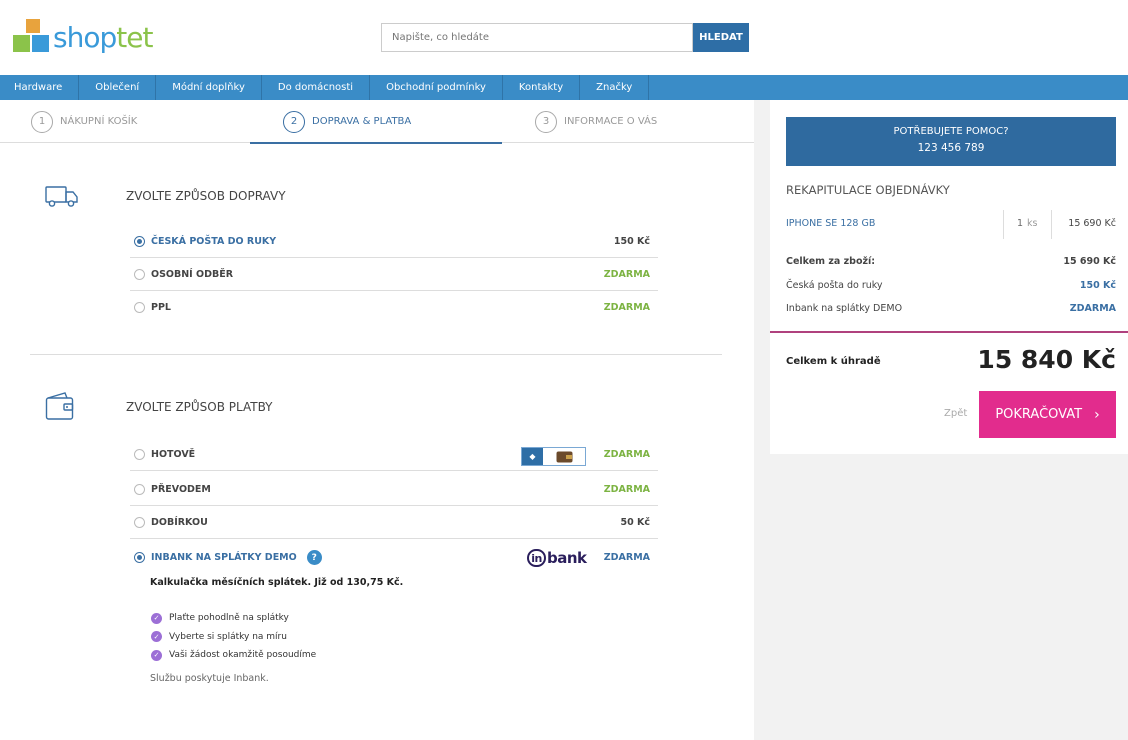 The width and height of the screenshot is (1128, 740). Describe the element at coordinates (537, 37) in the screenshot. I see `search-input` at that location.